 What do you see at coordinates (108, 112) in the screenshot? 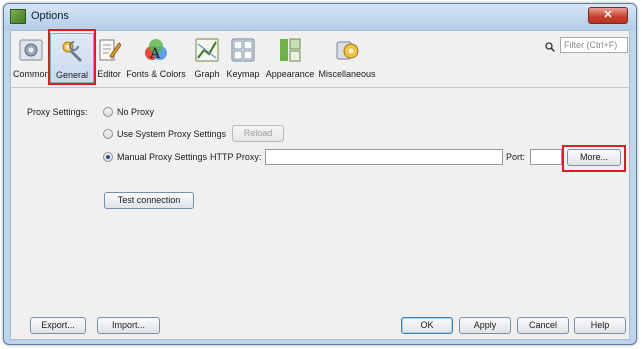
I see `no-proxy-radio` at bounding box center [108, 112].